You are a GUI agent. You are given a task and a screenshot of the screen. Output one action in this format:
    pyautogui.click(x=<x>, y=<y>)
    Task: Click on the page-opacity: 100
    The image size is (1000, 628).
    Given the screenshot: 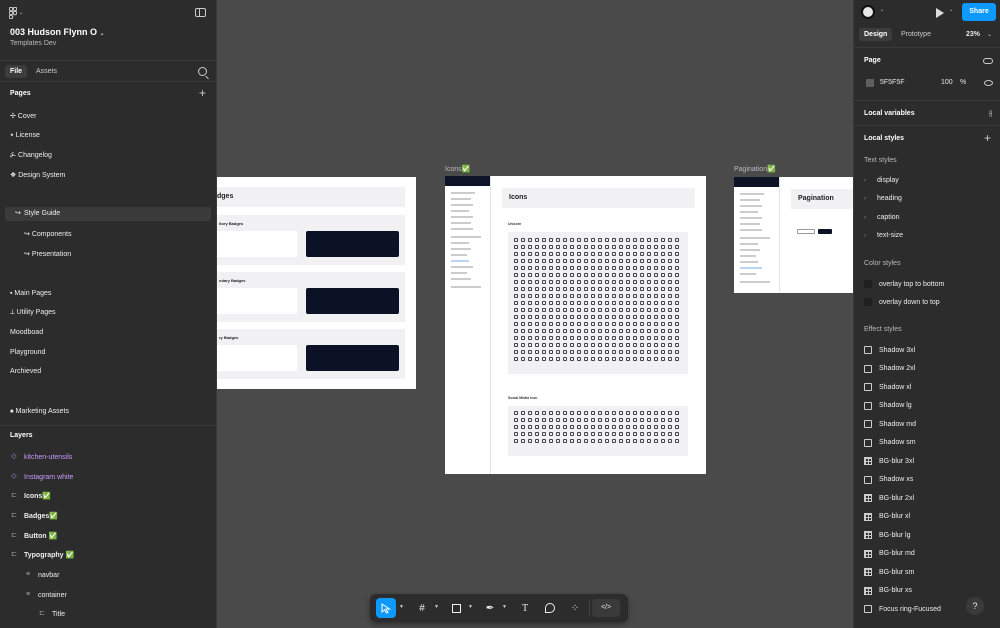 What is the action you would take?
    pyautogui.click(x=947, y=82)
    